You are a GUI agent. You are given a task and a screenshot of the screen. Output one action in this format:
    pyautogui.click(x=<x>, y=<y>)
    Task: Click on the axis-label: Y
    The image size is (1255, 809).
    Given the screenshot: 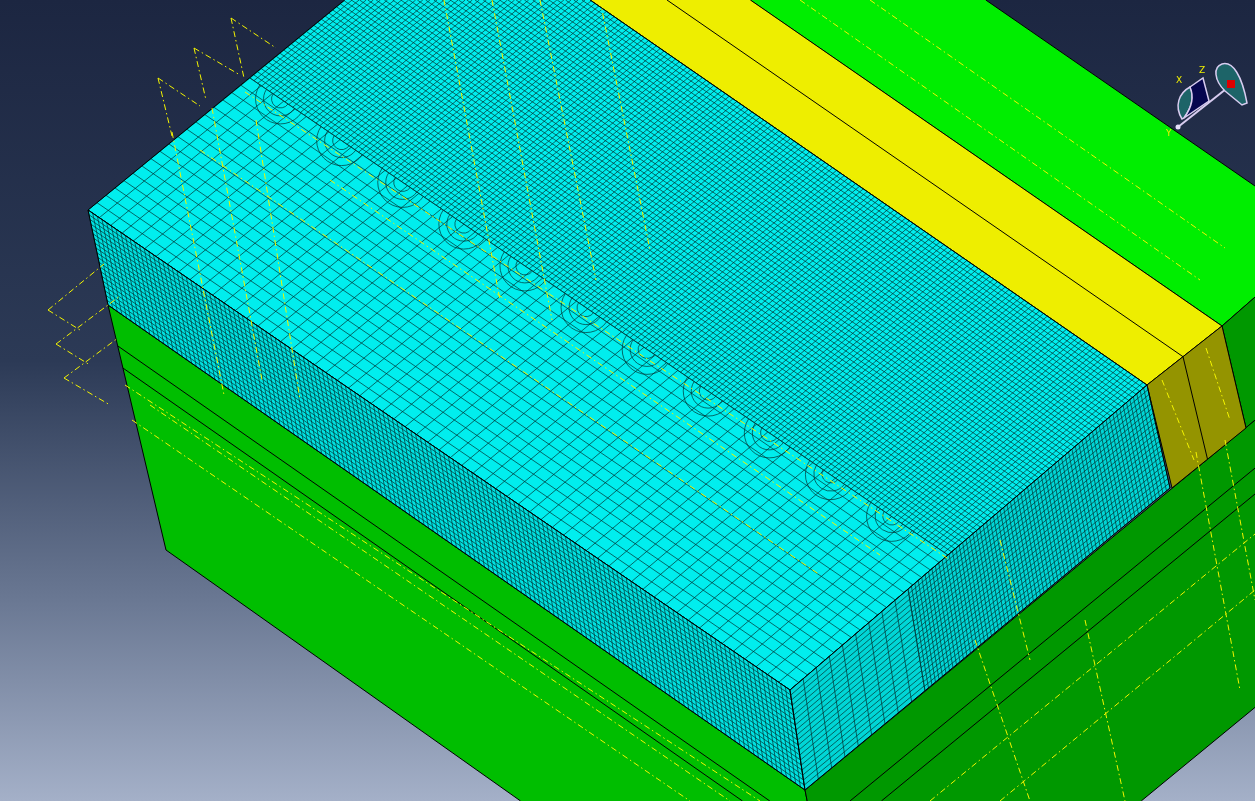 What is the action you would take?
    pyautogui.click(x=1169, y=133)
    